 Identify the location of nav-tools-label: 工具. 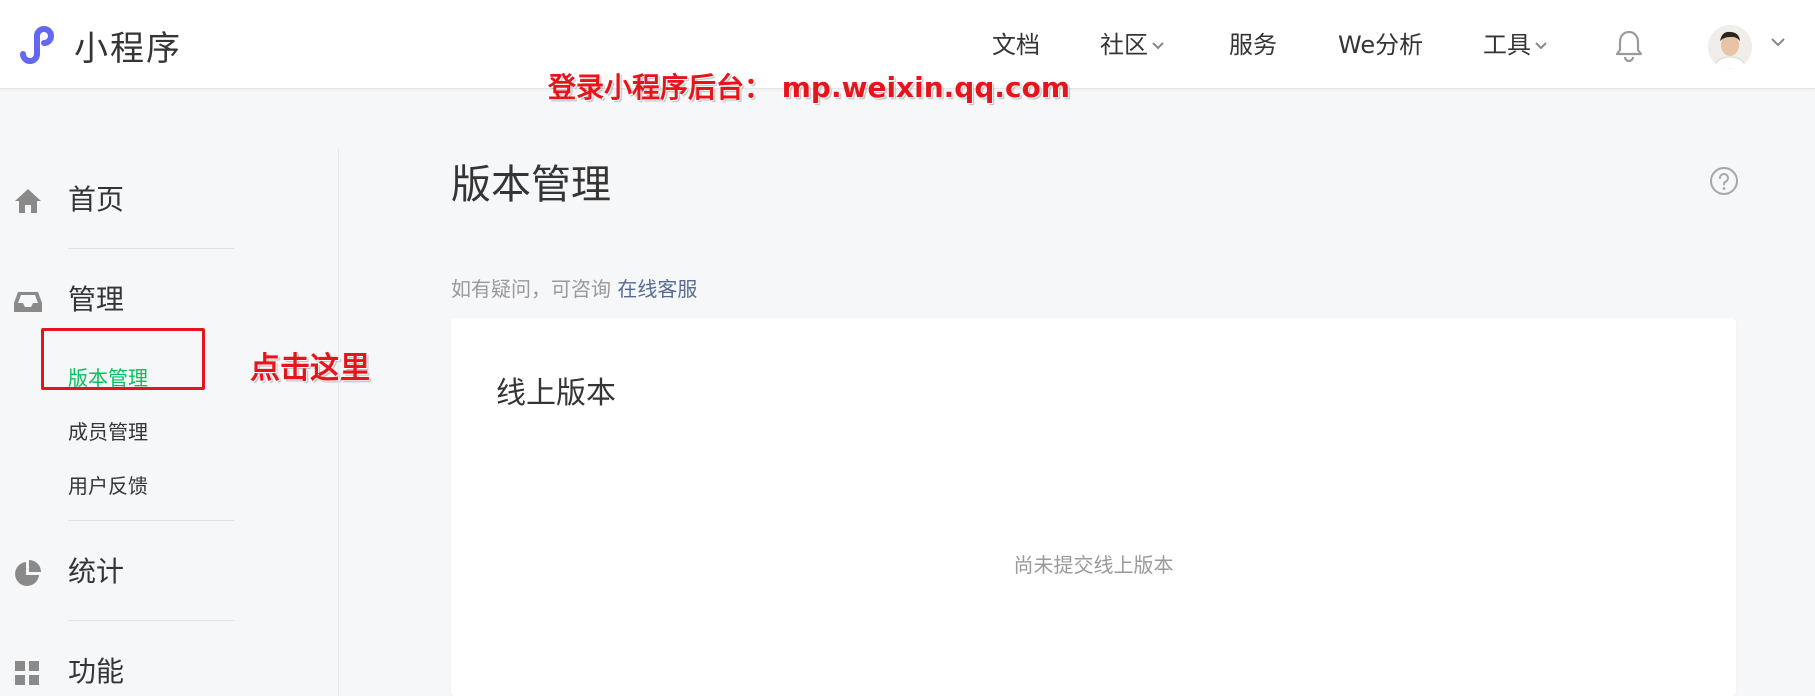
(1507, 45).